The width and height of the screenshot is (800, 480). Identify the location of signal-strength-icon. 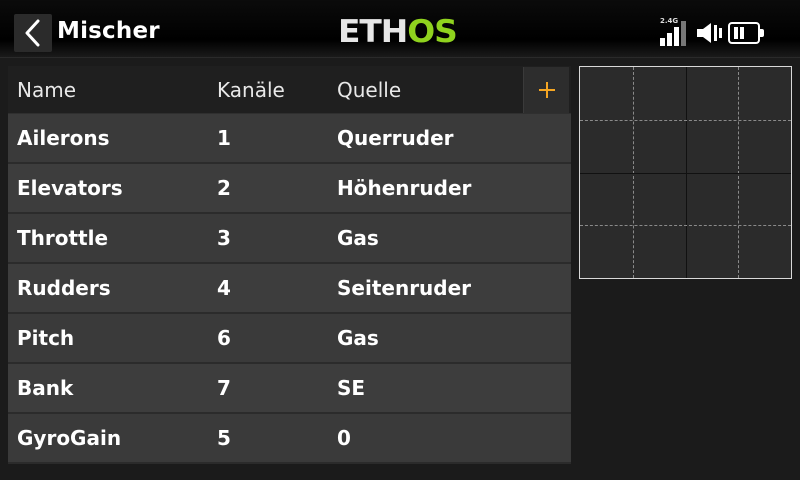
(676, 33).